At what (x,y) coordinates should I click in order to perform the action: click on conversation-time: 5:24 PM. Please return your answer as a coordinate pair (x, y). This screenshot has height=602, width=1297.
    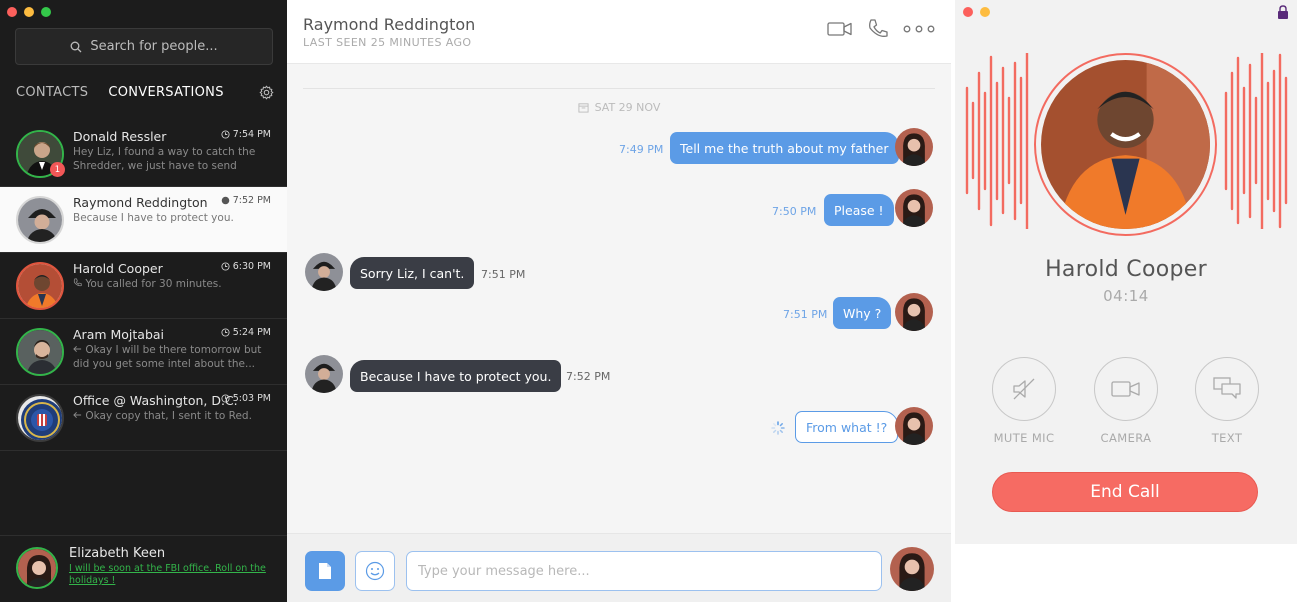
    Looking at the image, I should click on (246, 332).